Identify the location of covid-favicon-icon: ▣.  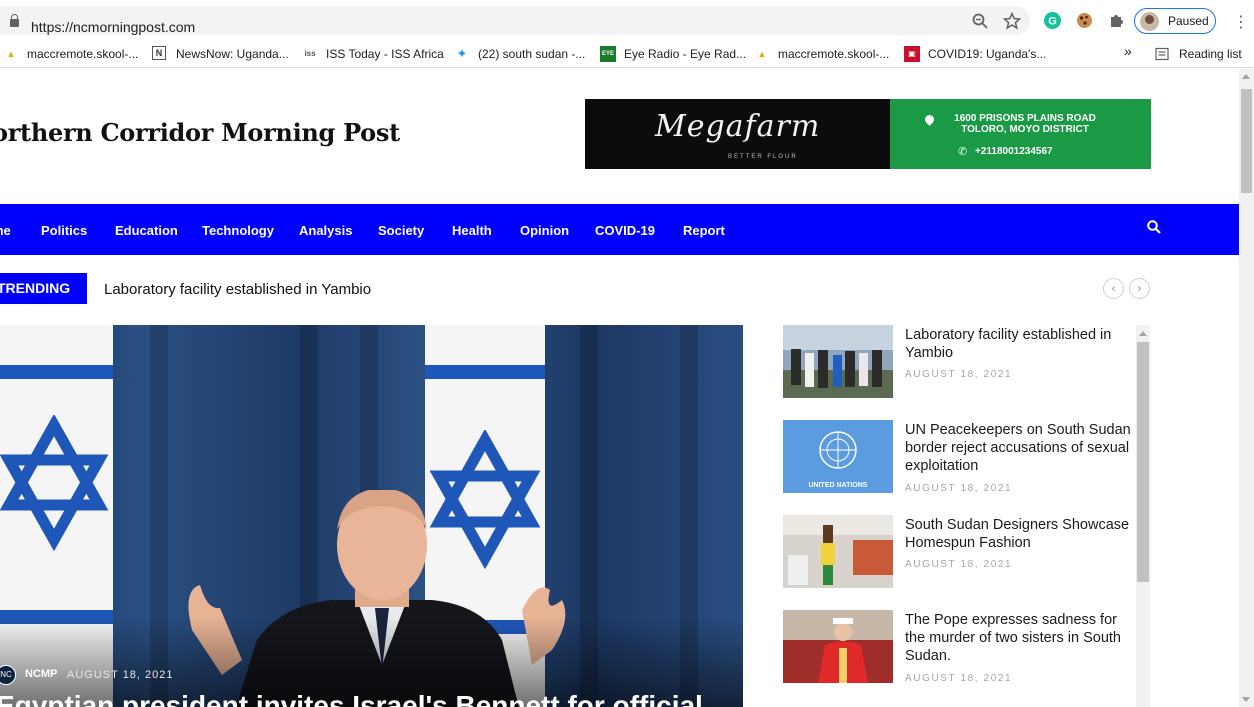
(912, 54).